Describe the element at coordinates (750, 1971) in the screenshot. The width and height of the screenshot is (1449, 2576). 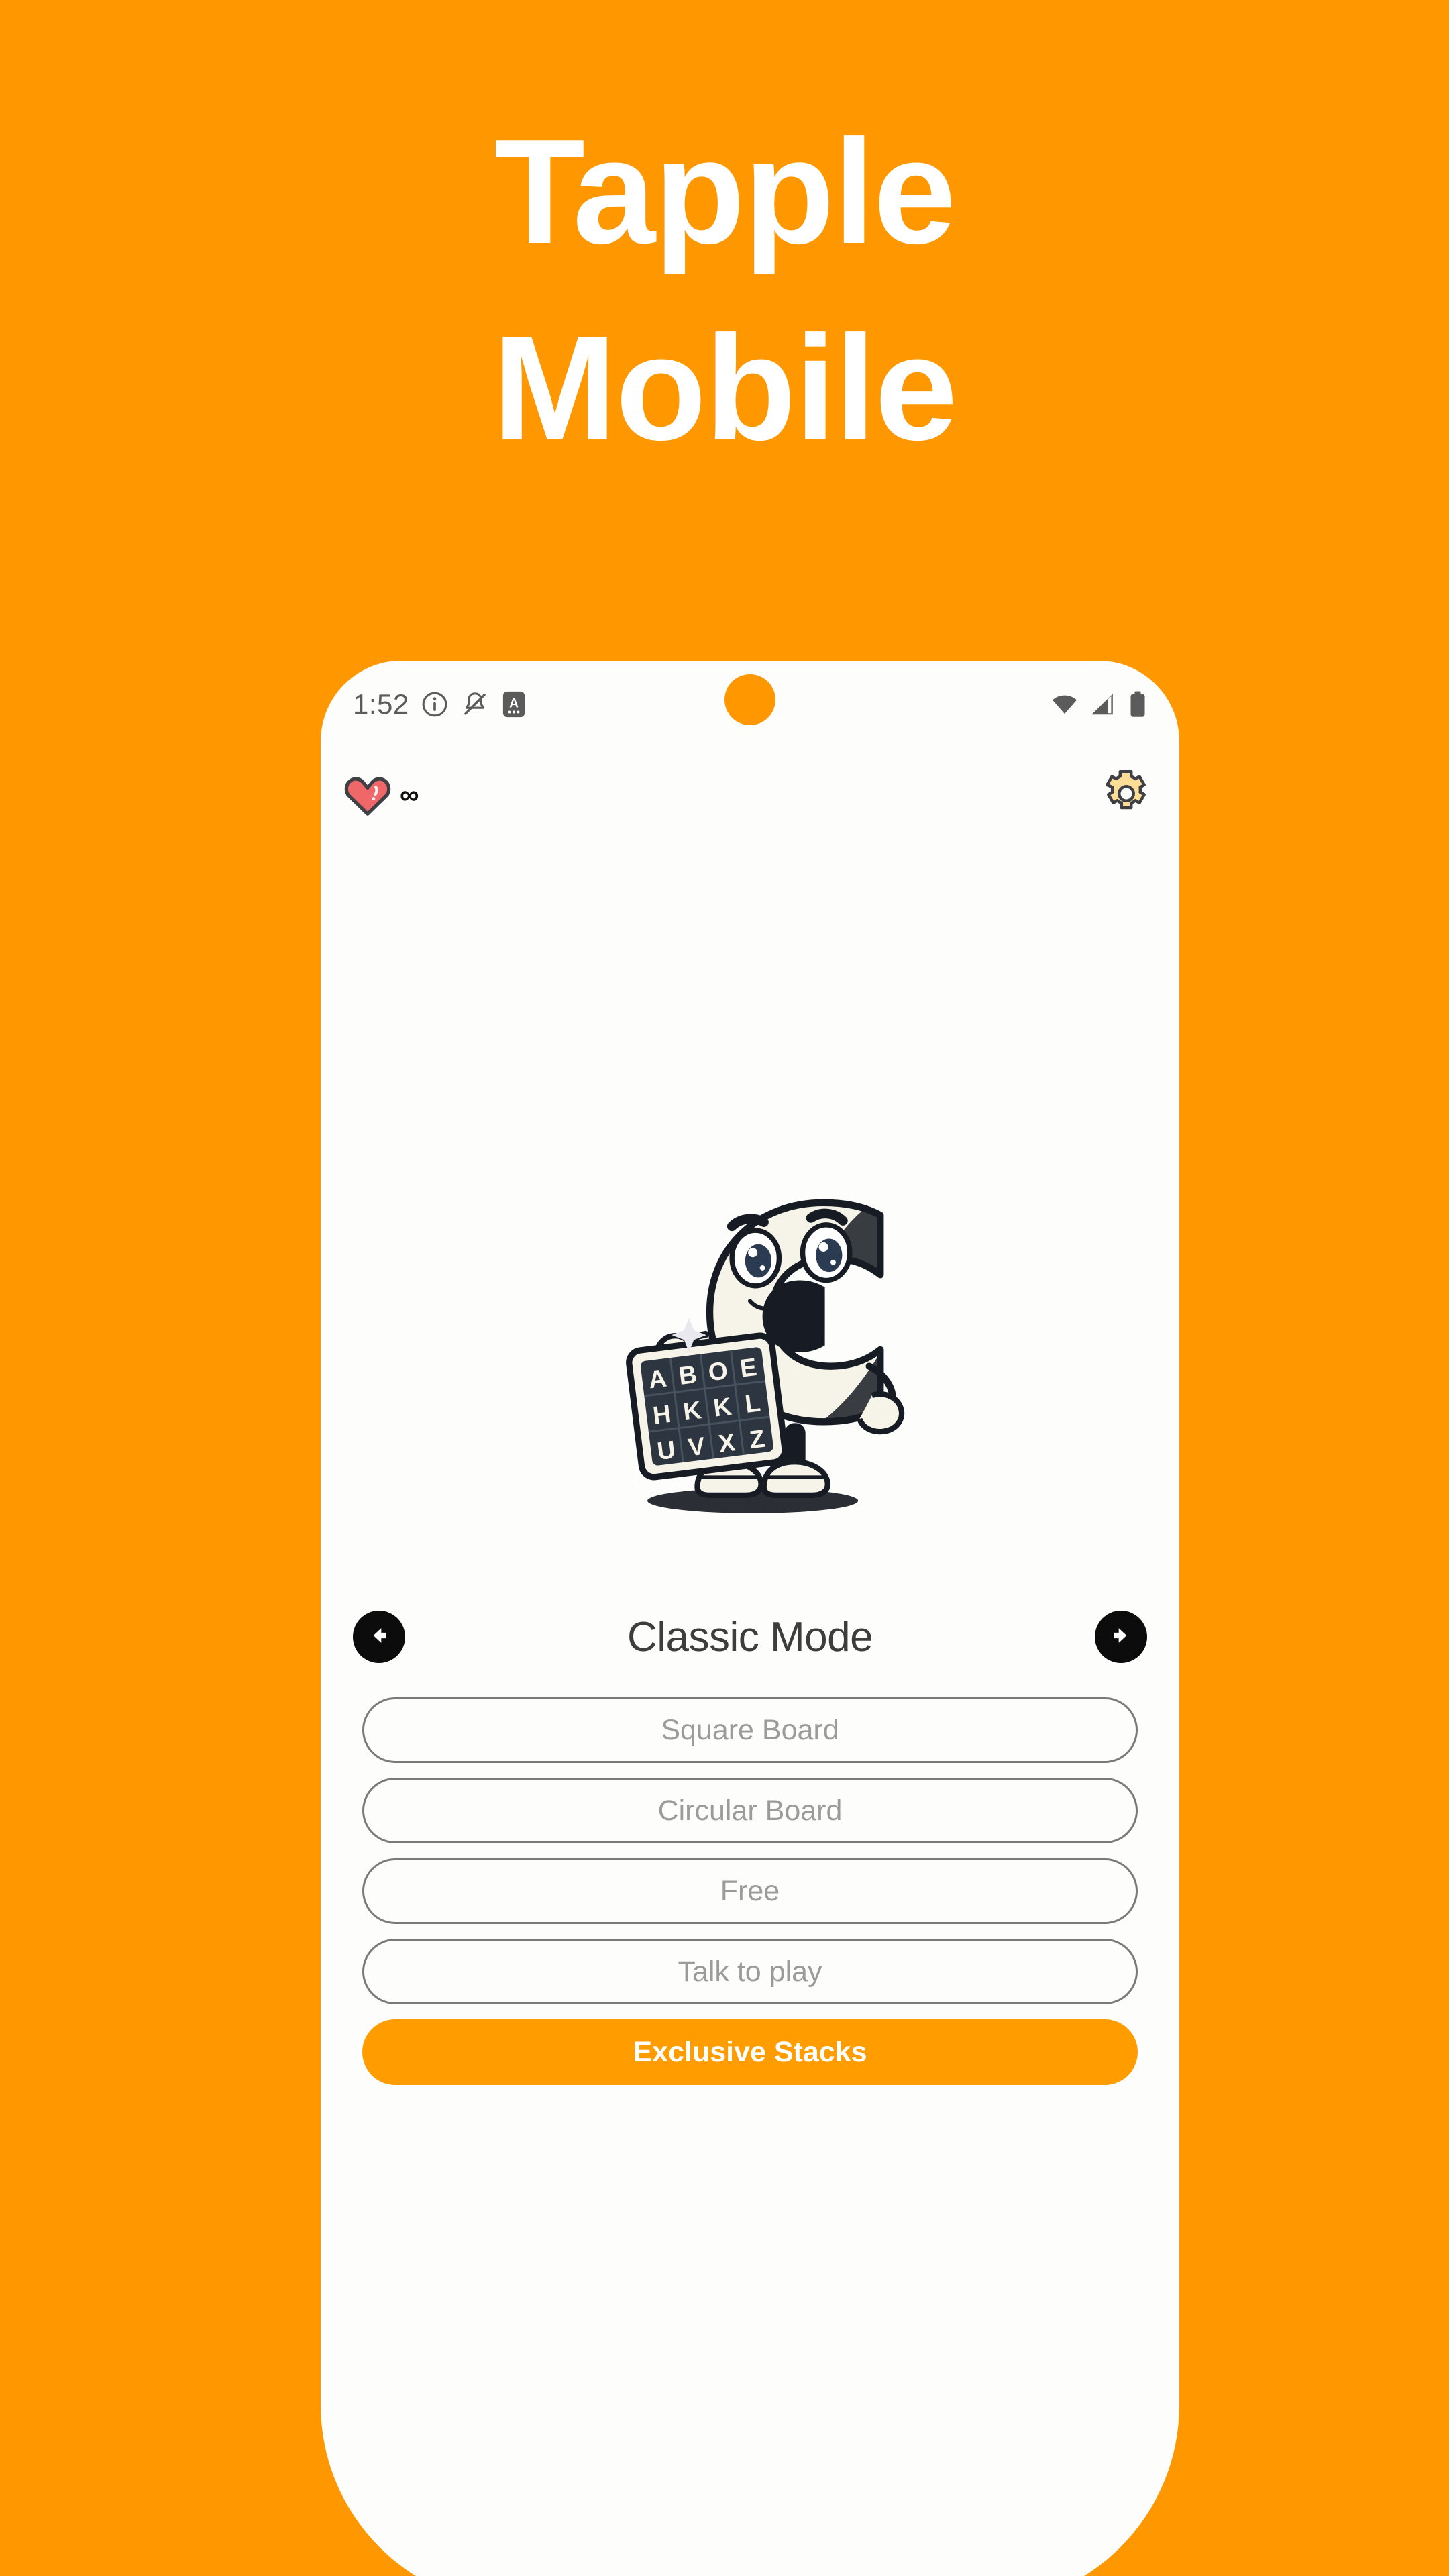
I see `option-talk-to-play: Talk to play` at that location.